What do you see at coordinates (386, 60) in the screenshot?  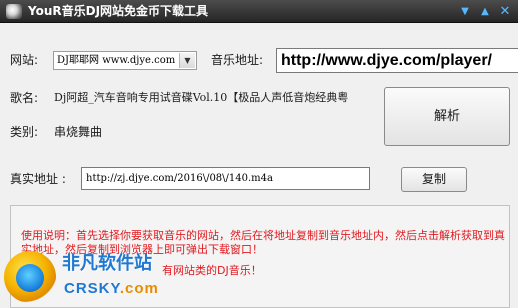 I see `music-url-value: http://www.djye.com/player/` at bounding box center [386, 60].